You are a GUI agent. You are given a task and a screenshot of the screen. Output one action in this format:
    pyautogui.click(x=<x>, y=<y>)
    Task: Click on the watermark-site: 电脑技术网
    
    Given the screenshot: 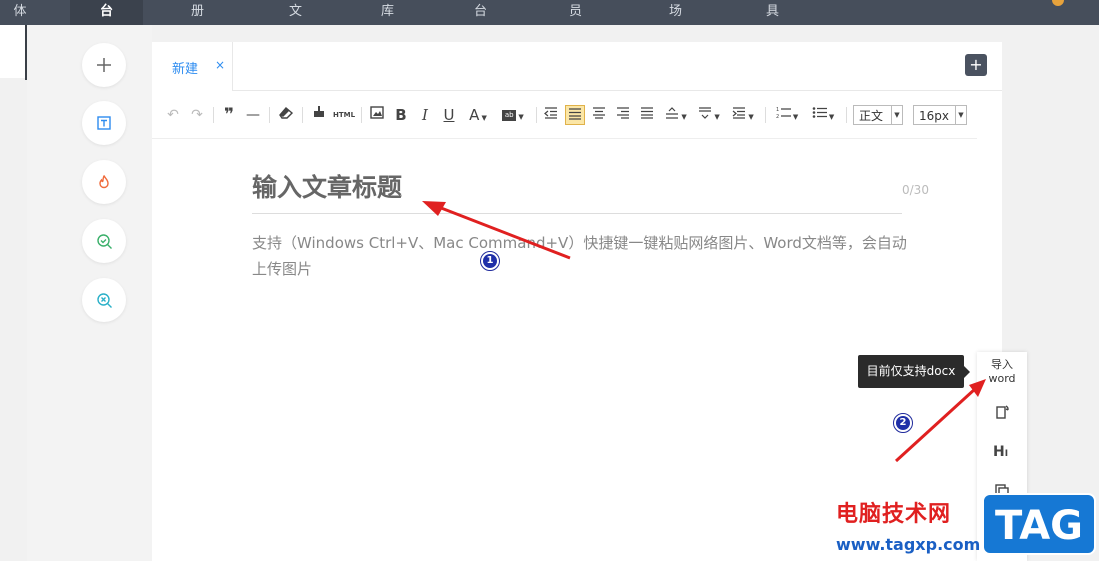 What is the action you would take?
    pyautogui.click(x=894, y=514)
    